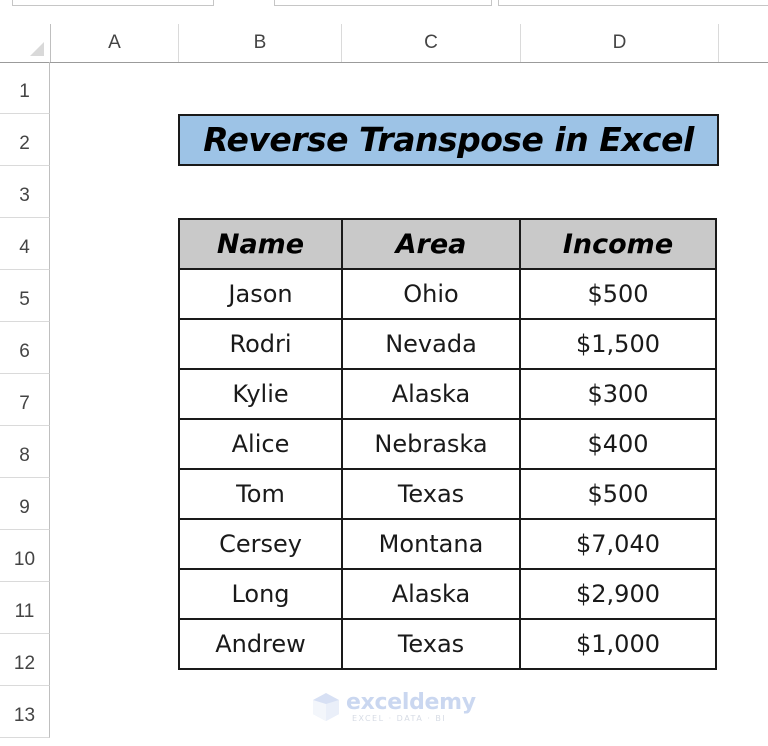  What do you see at coordinates (326, 707) in the screenshot?
I see `exceldemy-logo-icon` at bounding box center [326, 707].